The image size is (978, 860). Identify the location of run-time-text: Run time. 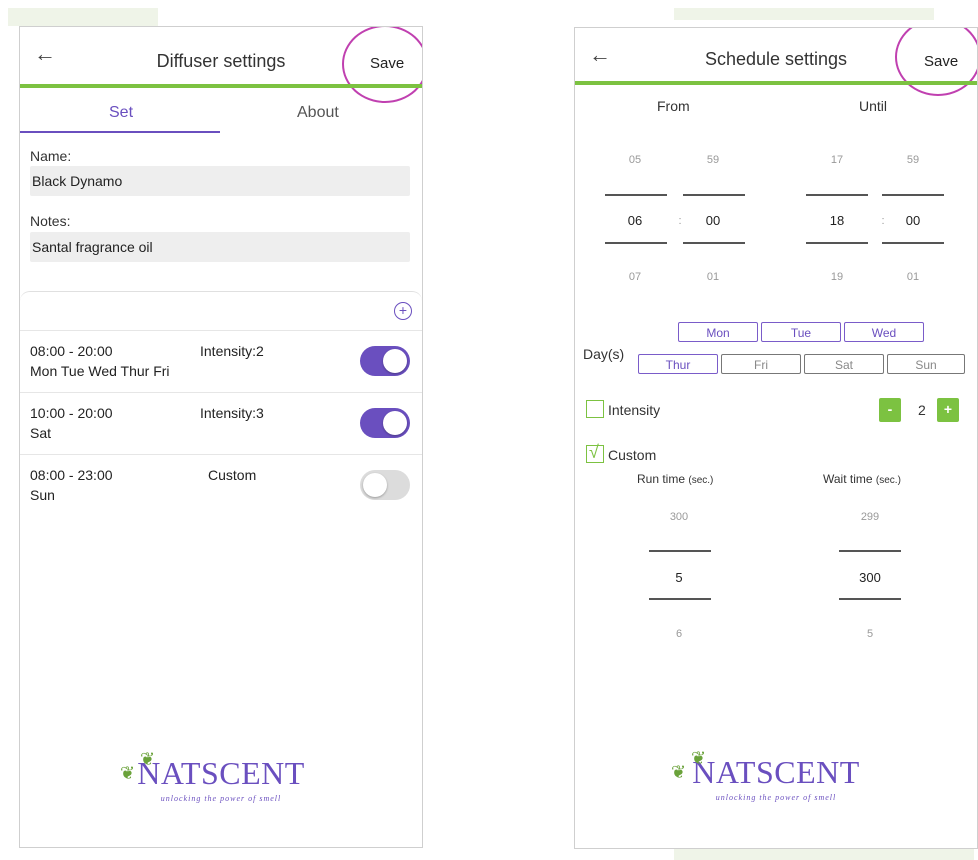
(661, 479).